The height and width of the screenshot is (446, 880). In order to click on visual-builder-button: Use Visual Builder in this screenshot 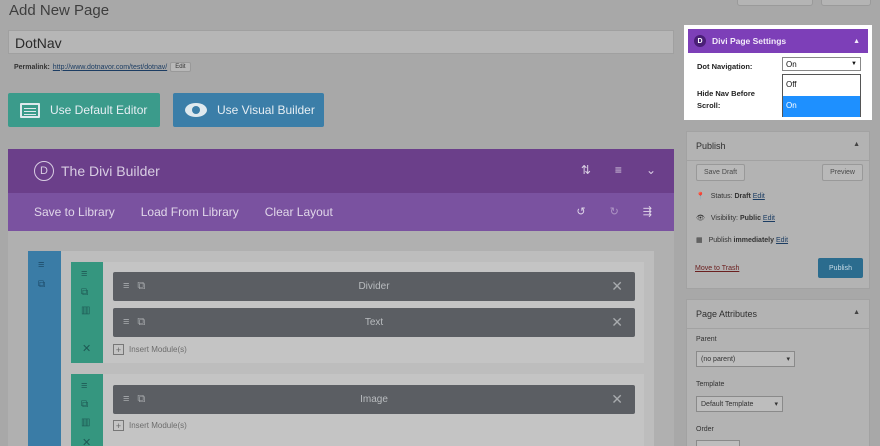, I will do `click(248, 110)`.